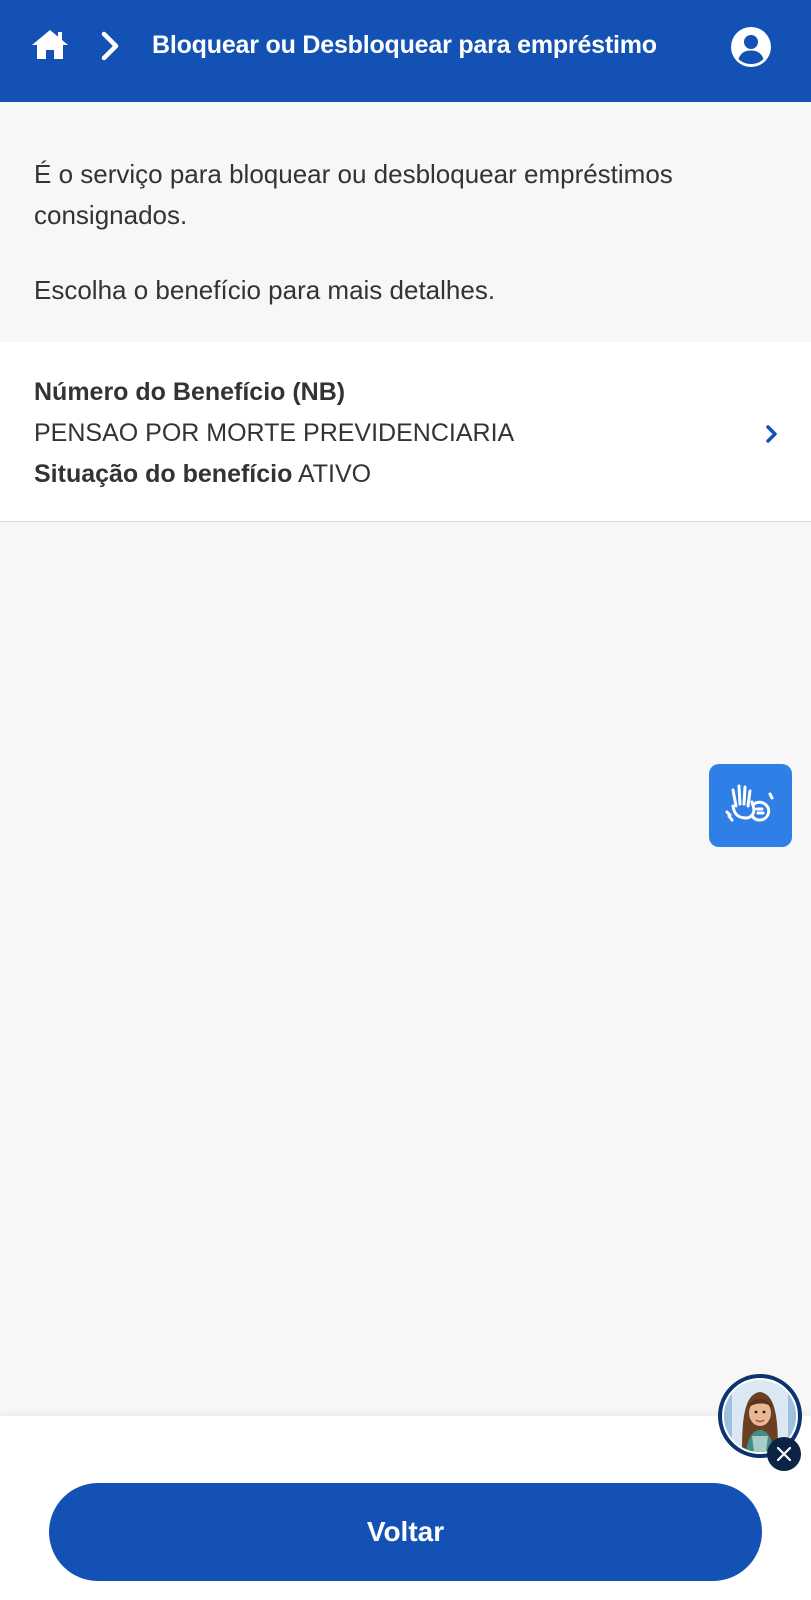 This screenshot has height=1600, width=811. What do you see at coordinates (784, 1454) in the screenshot?
I see `close-icon` at bounding box center [784, 1454].